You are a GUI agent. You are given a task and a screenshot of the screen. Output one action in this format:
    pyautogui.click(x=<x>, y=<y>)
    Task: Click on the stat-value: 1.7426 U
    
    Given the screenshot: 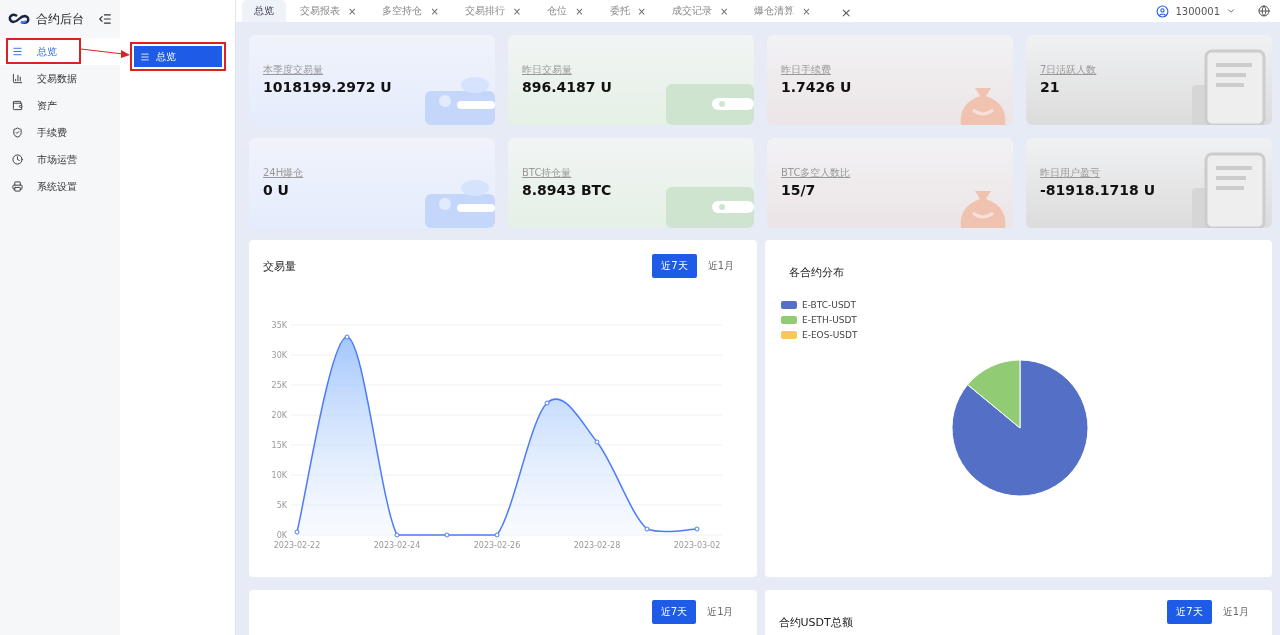 What is the action you would take?
    pyautogui.click(x=817, y=87)
    